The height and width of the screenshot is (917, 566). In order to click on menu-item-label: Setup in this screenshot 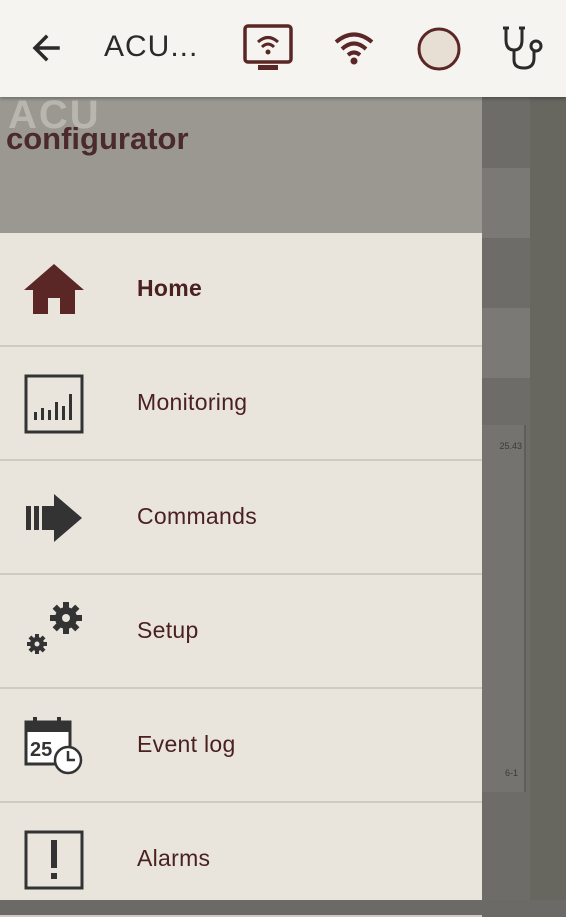, I will do `click(168, 630)`.